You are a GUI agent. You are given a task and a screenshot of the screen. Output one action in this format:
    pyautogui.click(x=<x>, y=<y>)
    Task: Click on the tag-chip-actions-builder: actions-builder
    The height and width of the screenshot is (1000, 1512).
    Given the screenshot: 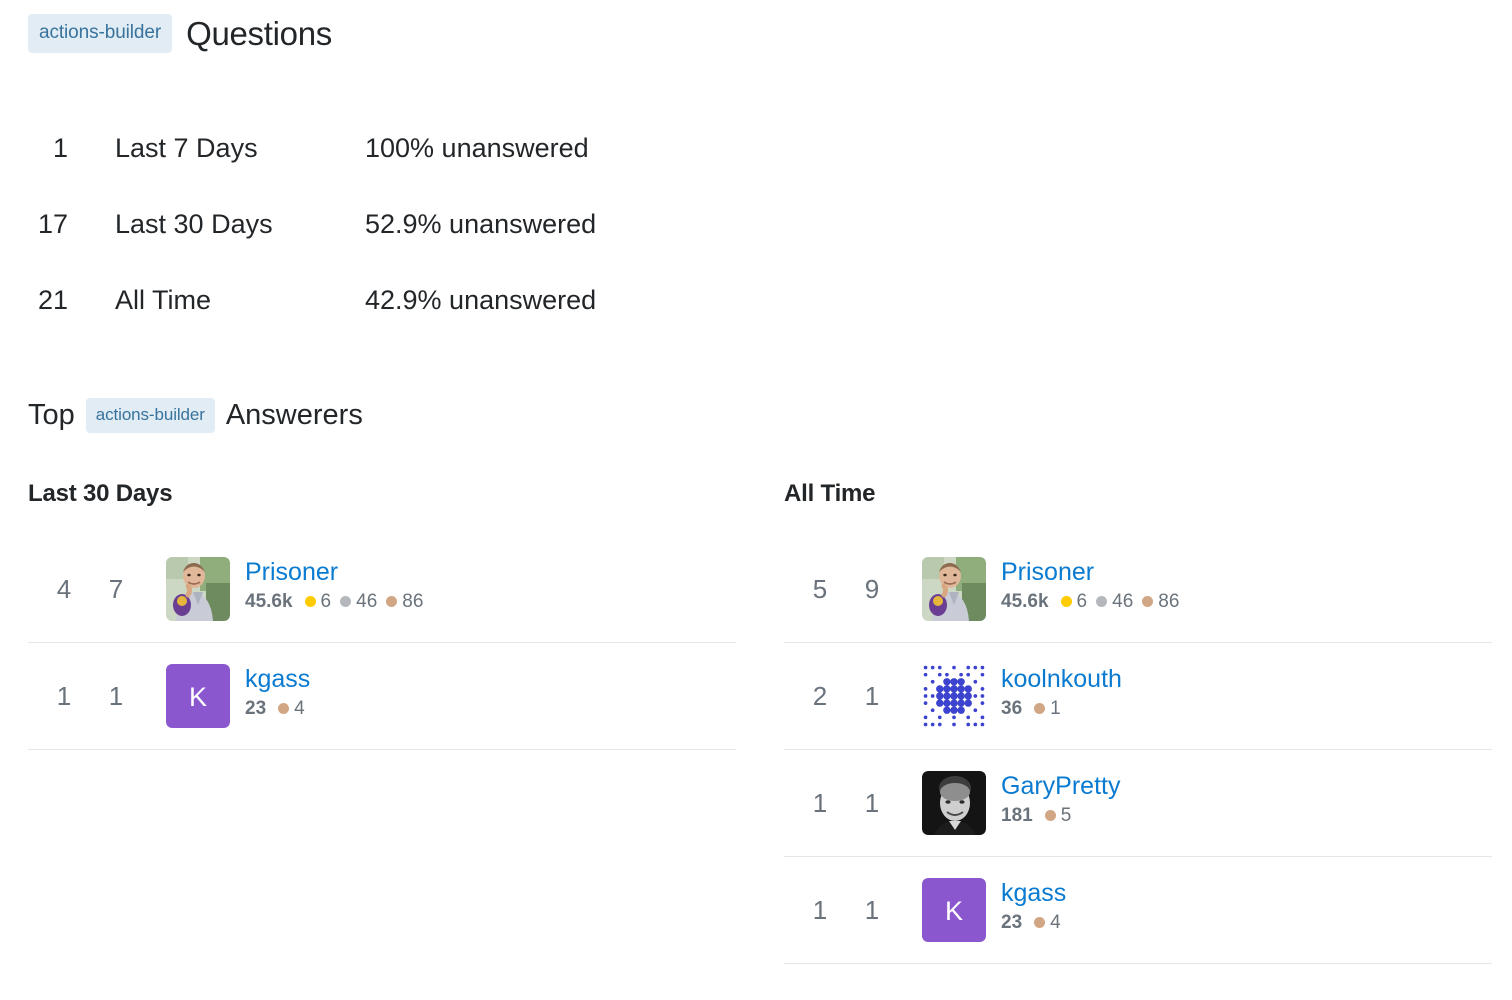 What is the action you would take?
    pyautogui.click(x=100, y=33)
    